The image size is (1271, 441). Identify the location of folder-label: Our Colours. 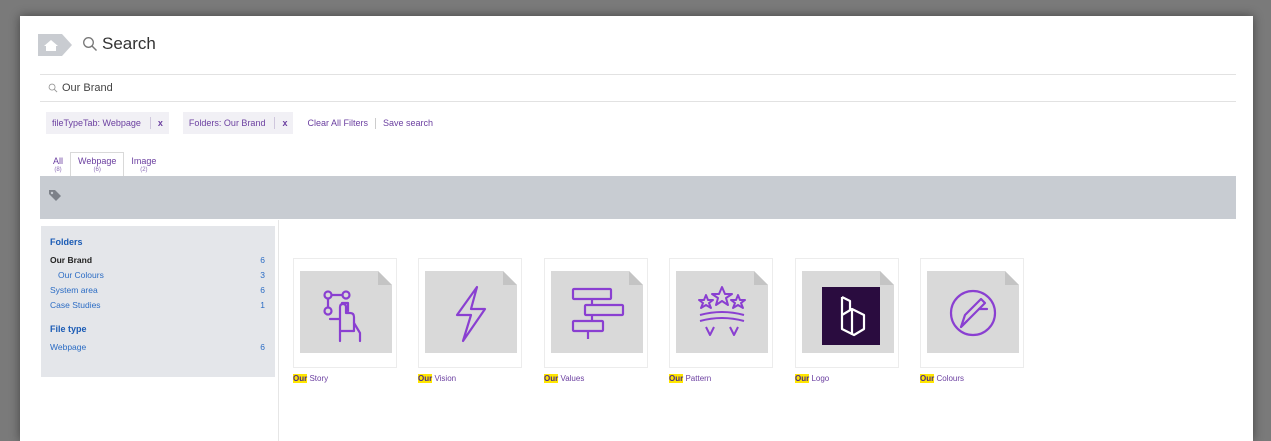
(81, 275).